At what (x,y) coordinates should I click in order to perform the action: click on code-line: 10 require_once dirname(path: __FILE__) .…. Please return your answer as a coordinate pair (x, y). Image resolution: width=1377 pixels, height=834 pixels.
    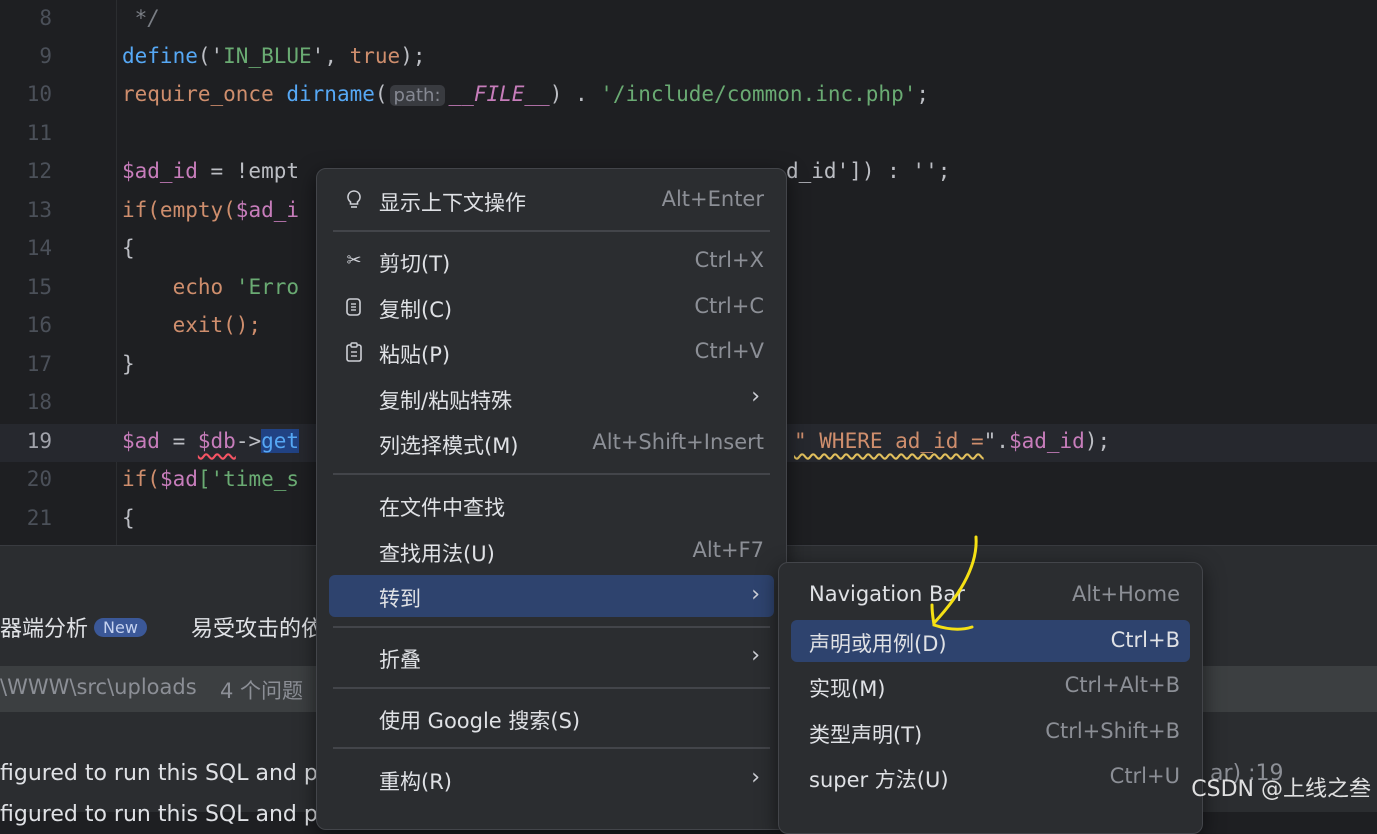
    Looking at the image, I should click on (688, 96).